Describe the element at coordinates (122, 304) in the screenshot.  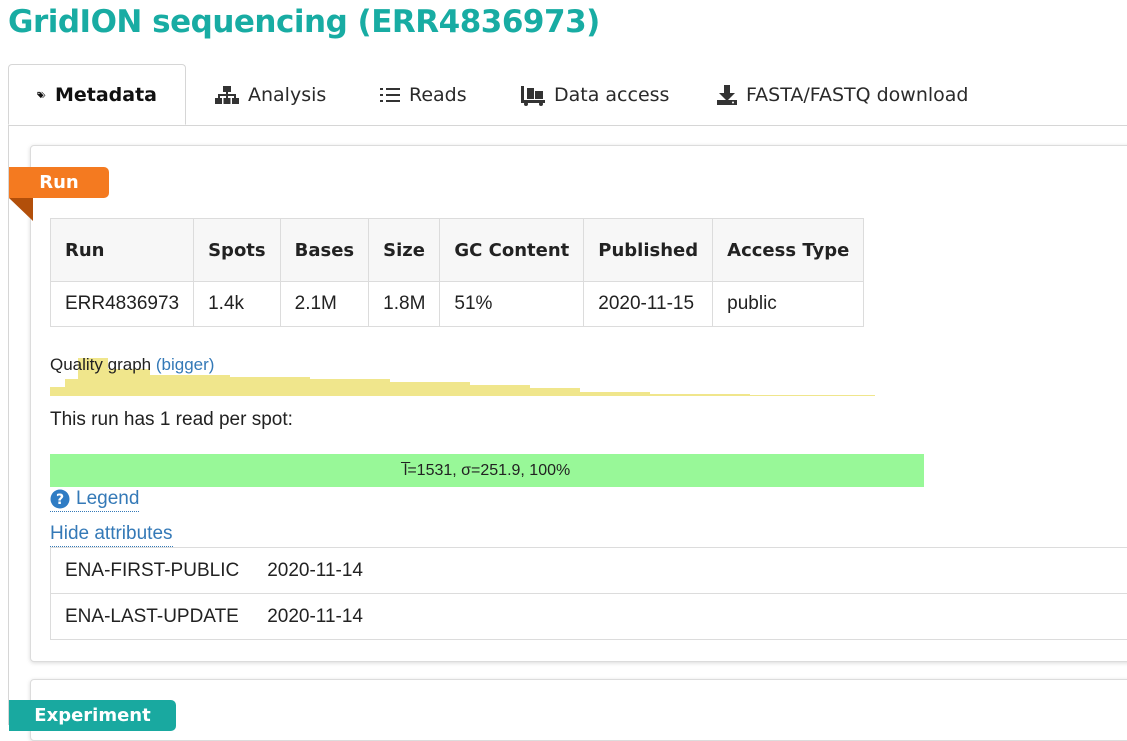
I see `table-cell: ERR4836973` at that location.